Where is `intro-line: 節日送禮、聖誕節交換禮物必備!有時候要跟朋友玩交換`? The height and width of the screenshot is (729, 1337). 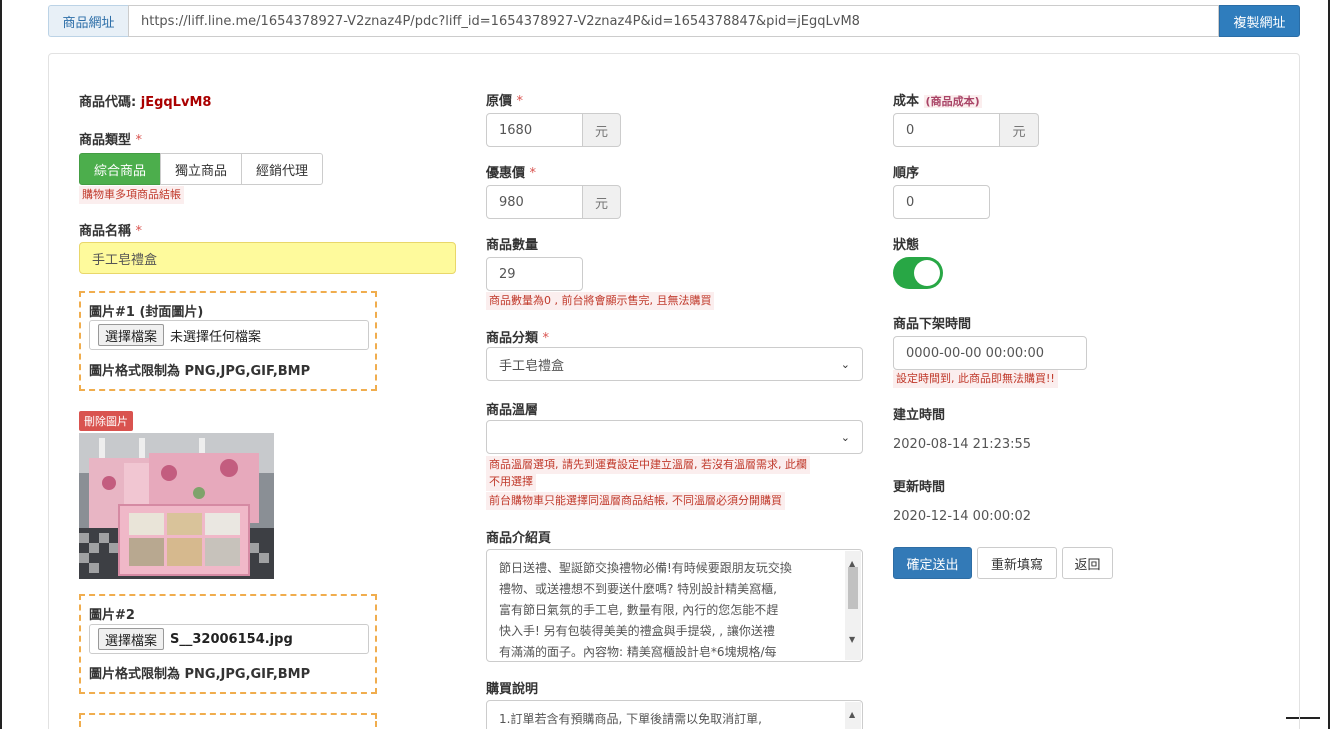 intro-line: 節日送禮、聖誕節交換禮物必備!有時候要跟朋友玩交換 is located at coordinates (645, 568).